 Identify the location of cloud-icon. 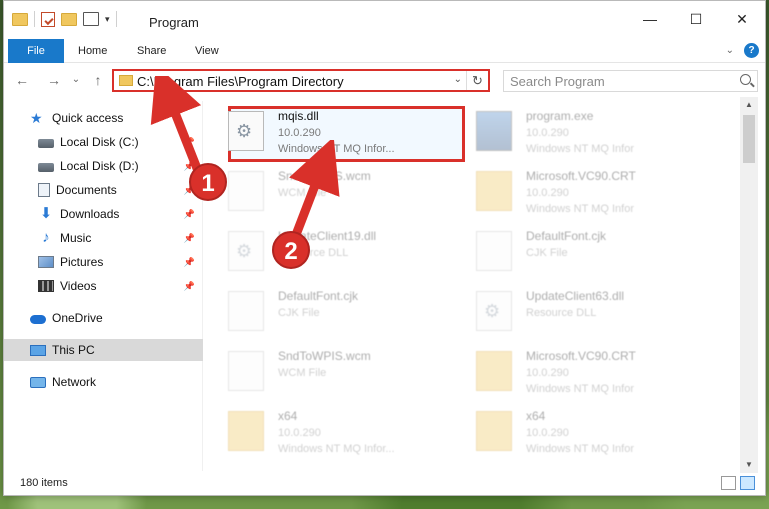
(38, 319).